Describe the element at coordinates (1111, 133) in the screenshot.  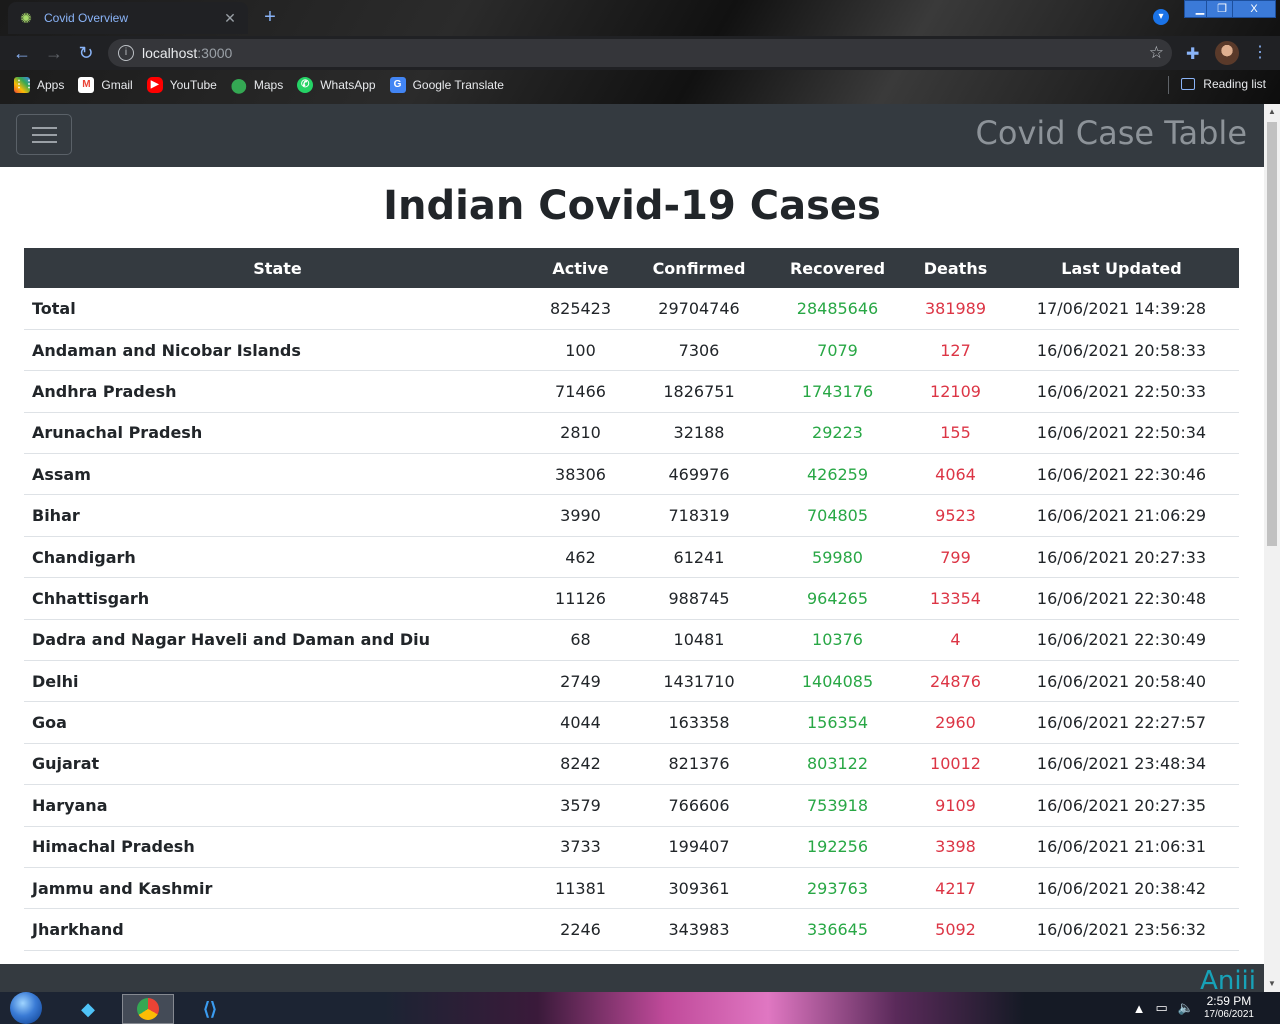
I see `navbar-brand: Covid Case Table` at that location.